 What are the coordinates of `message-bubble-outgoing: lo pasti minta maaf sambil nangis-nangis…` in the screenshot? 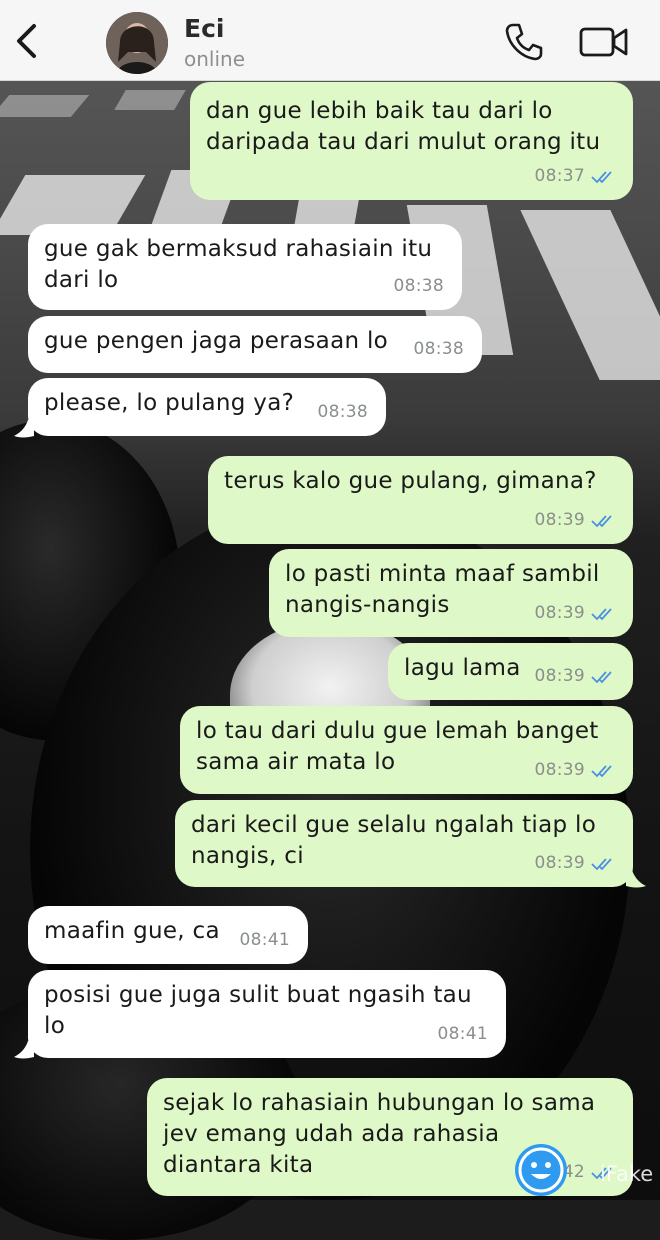 It's located at (451, 593).